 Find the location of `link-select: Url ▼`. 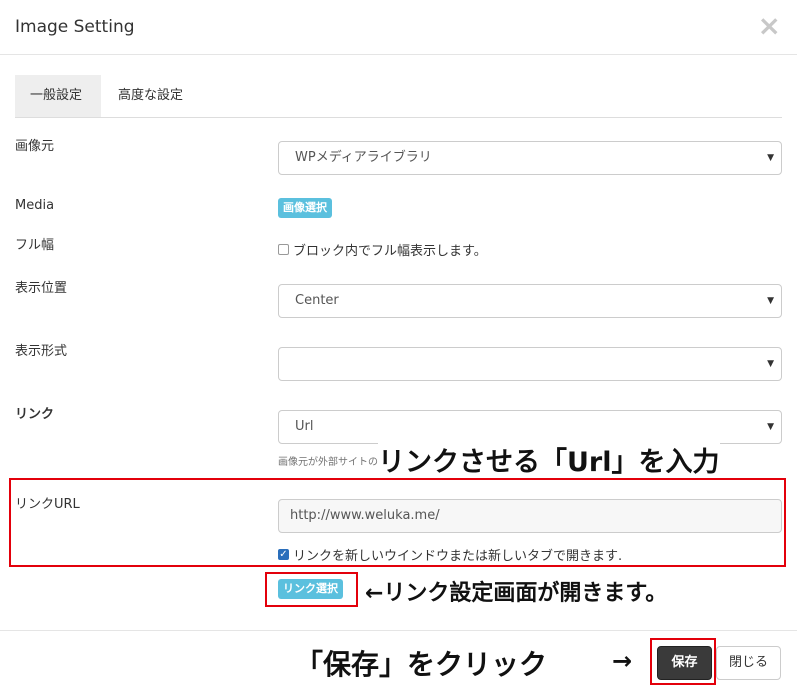

link-select: Url ▼ is located at coordinates (530, 427).